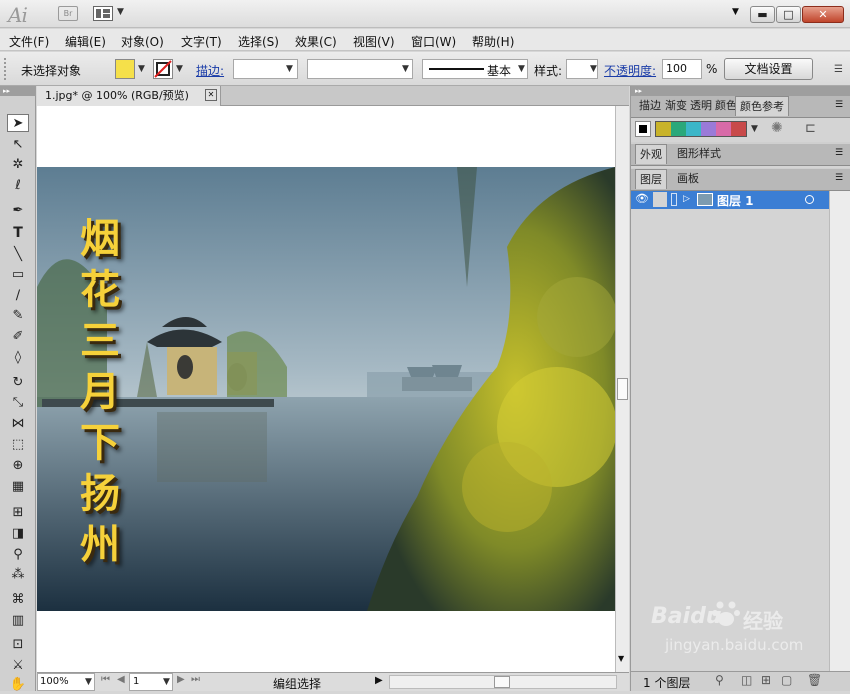 This screenshot has width=850, height=694. I want to click on menu-effect: 效果(C), so click(316, 41).